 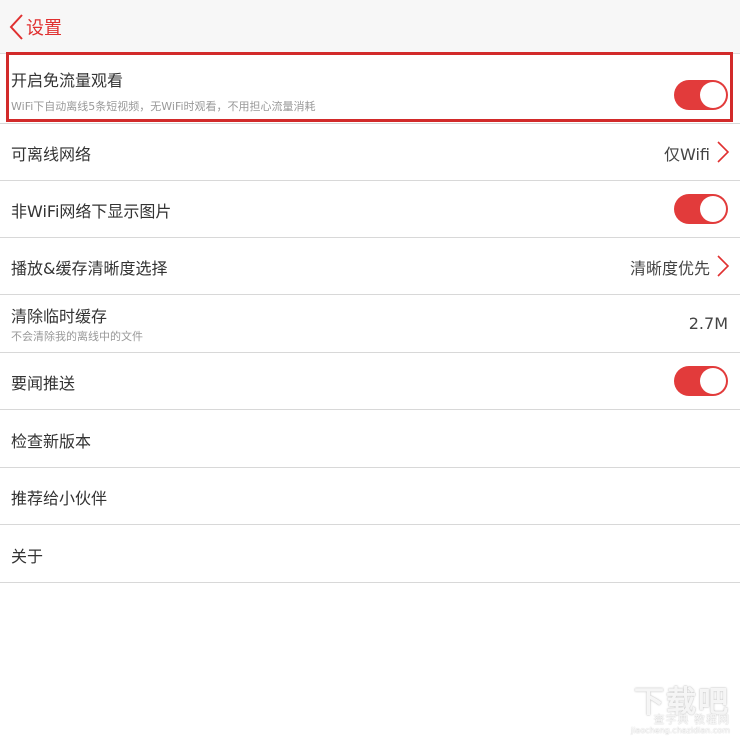 What do you see at coordinates (682, 702) in the screenshot?
I see `watermark-logo: 下载吧` at bounding box center [682, 702].